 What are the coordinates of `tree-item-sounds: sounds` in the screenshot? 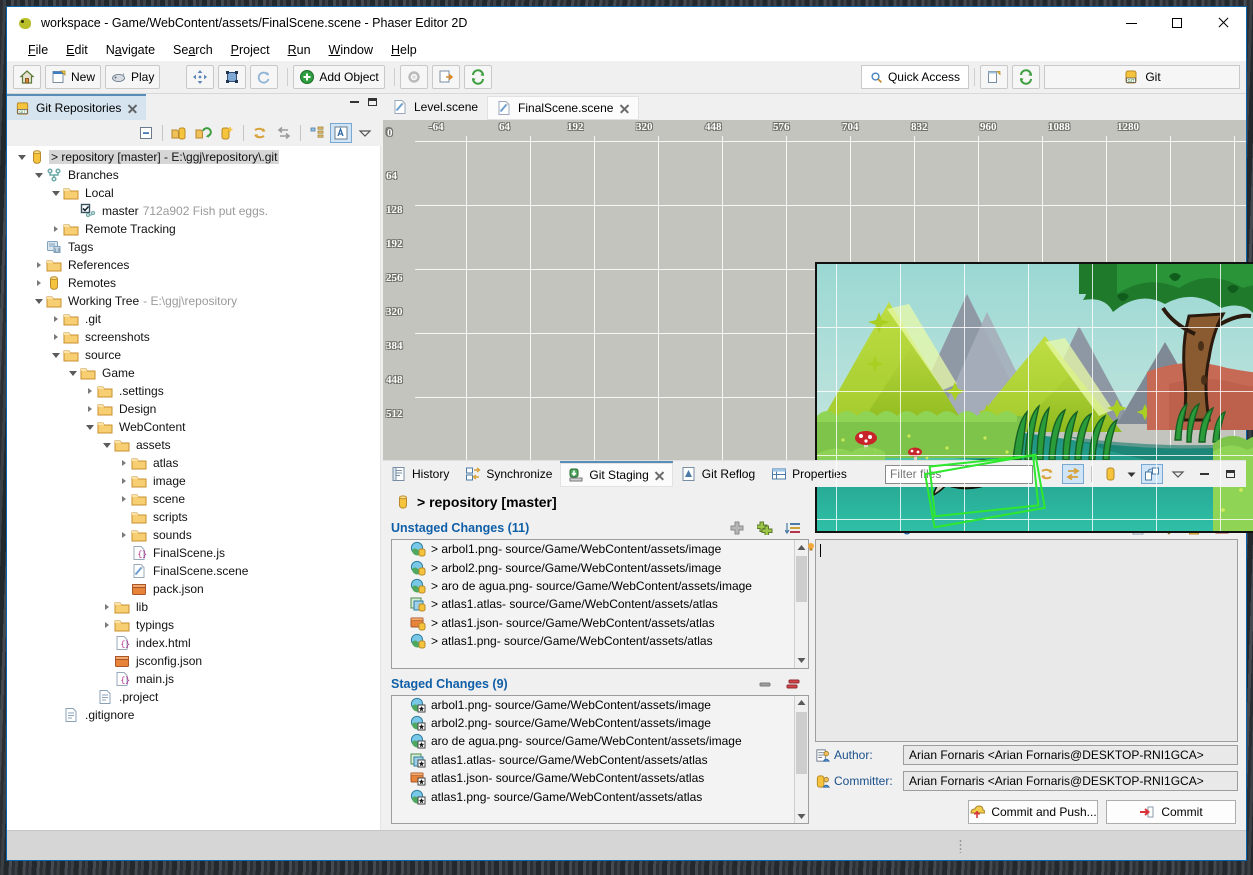 It's located at (193, 535).